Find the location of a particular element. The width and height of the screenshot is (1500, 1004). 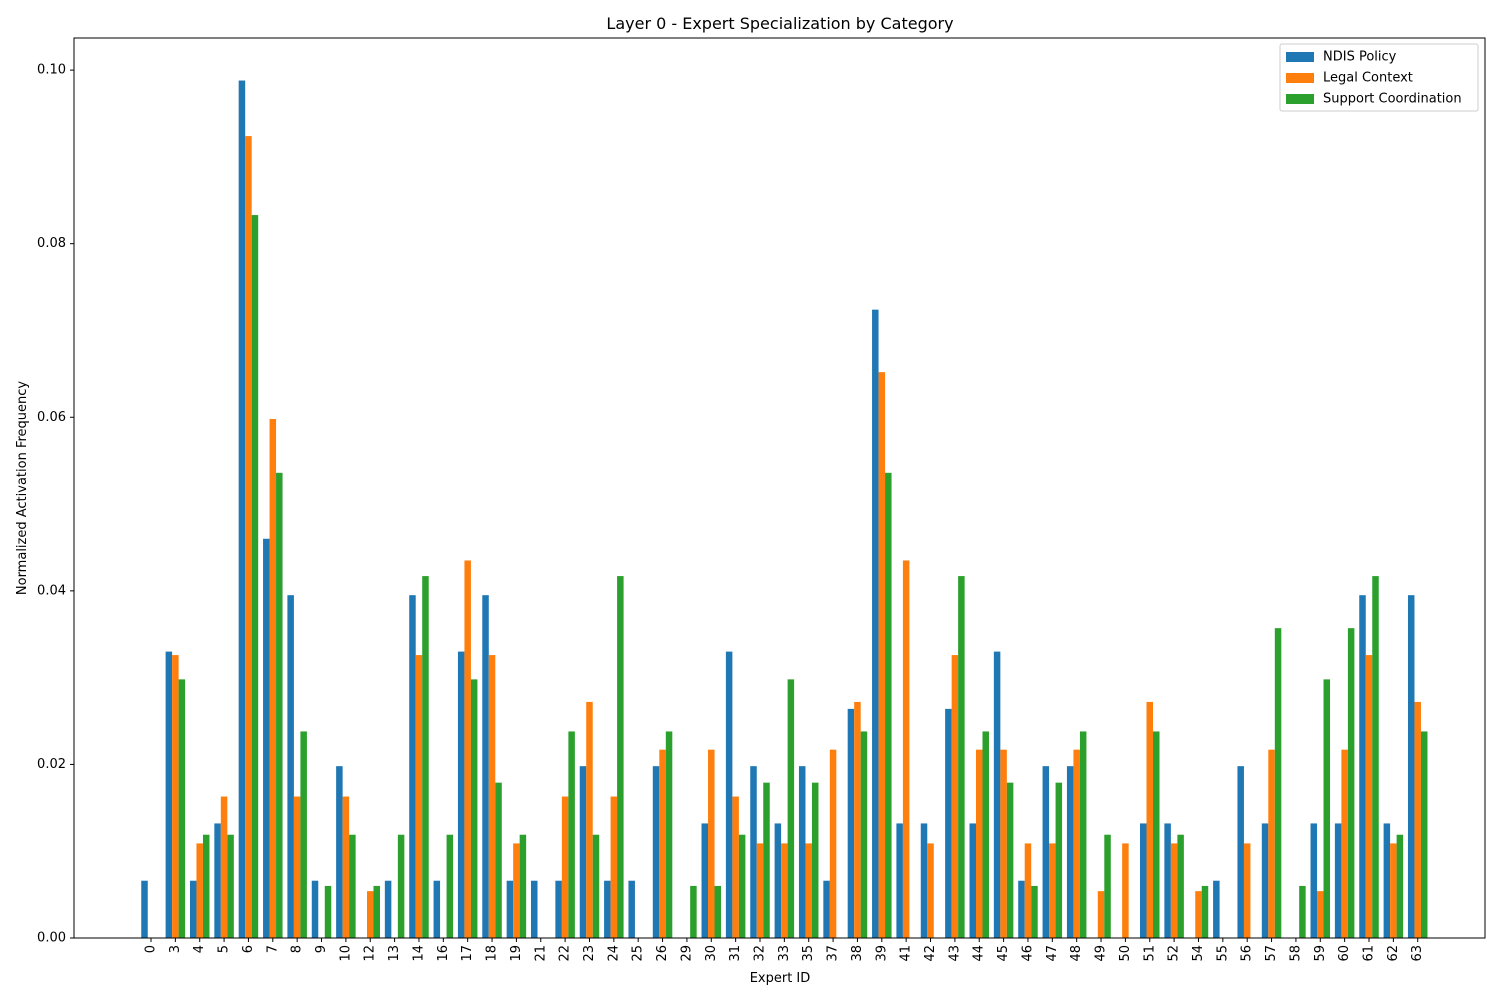

x-tick-label: 14 is located at coordinates (418, 953).